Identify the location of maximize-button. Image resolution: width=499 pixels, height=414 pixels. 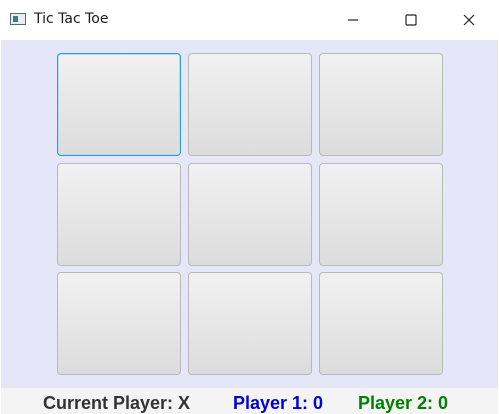
(411, 20).